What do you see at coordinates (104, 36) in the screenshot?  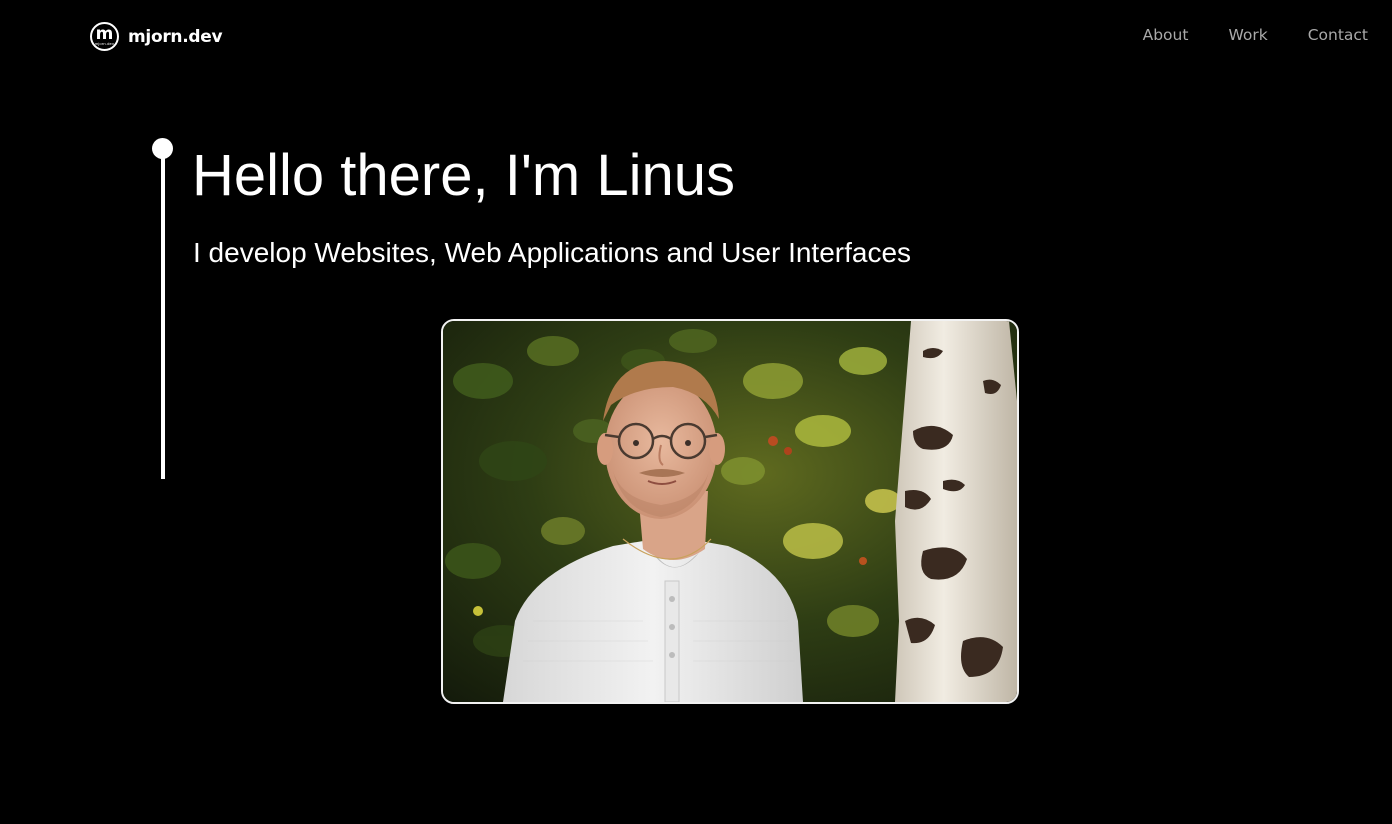 I see `logo-icon: m mjorn.dev` at bounding box center [104, 36].